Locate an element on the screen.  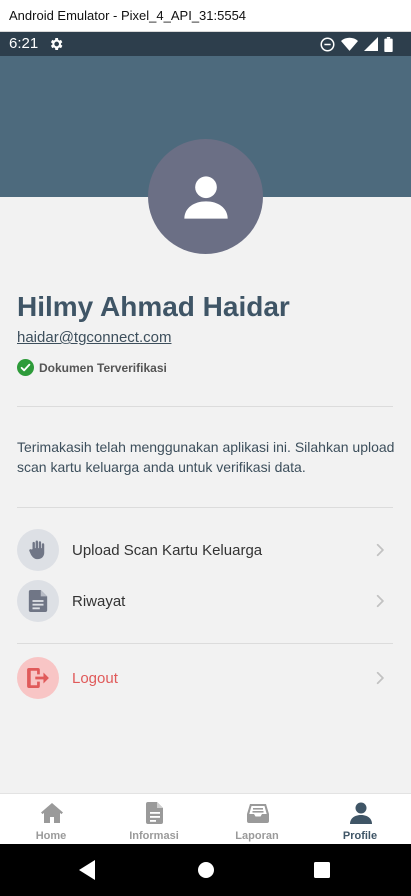
window-title: Android Emulator - Pixel_4_API_31:5554 is located at coordinates (128, 15).